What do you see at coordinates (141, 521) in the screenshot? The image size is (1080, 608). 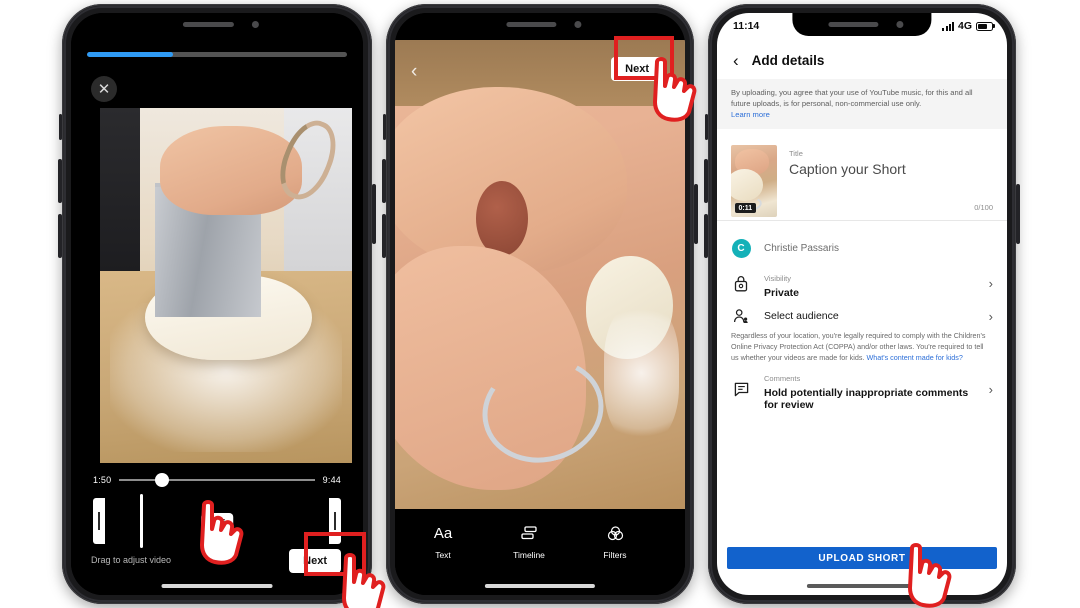 I see `playhead-indicator` at bounding box center [141, 521].